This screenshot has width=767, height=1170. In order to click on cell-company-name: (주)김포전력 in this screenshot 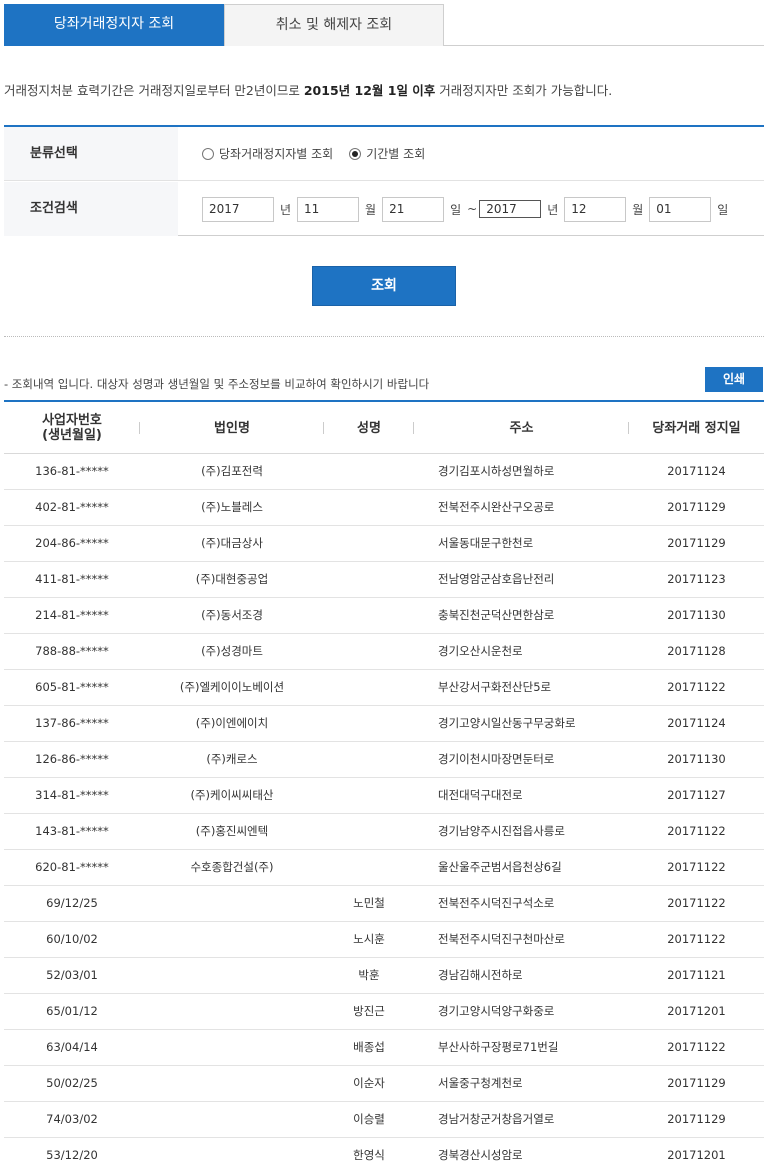, I will do `click(232, 471)`.